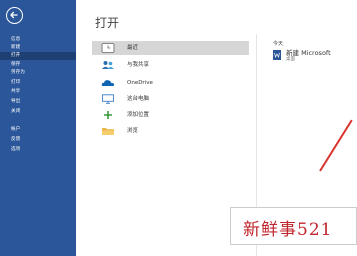  Describe the element at coordinates (170, 131) in the screenshot. I see `location-browse: 浏览` at that location.